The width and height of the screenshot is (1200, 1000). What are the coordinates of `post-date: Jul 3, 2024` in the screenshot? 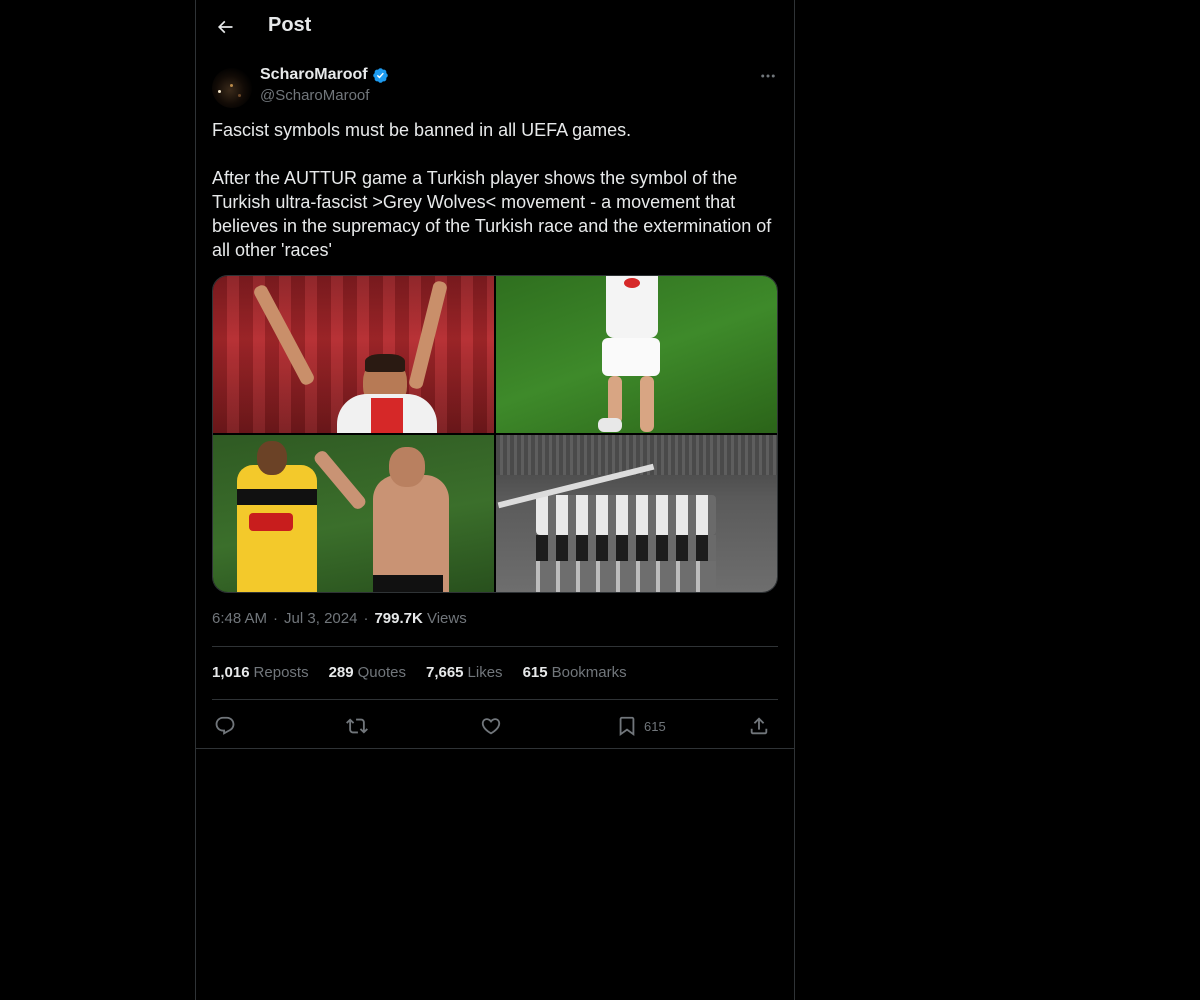 It's located at (320, 618).